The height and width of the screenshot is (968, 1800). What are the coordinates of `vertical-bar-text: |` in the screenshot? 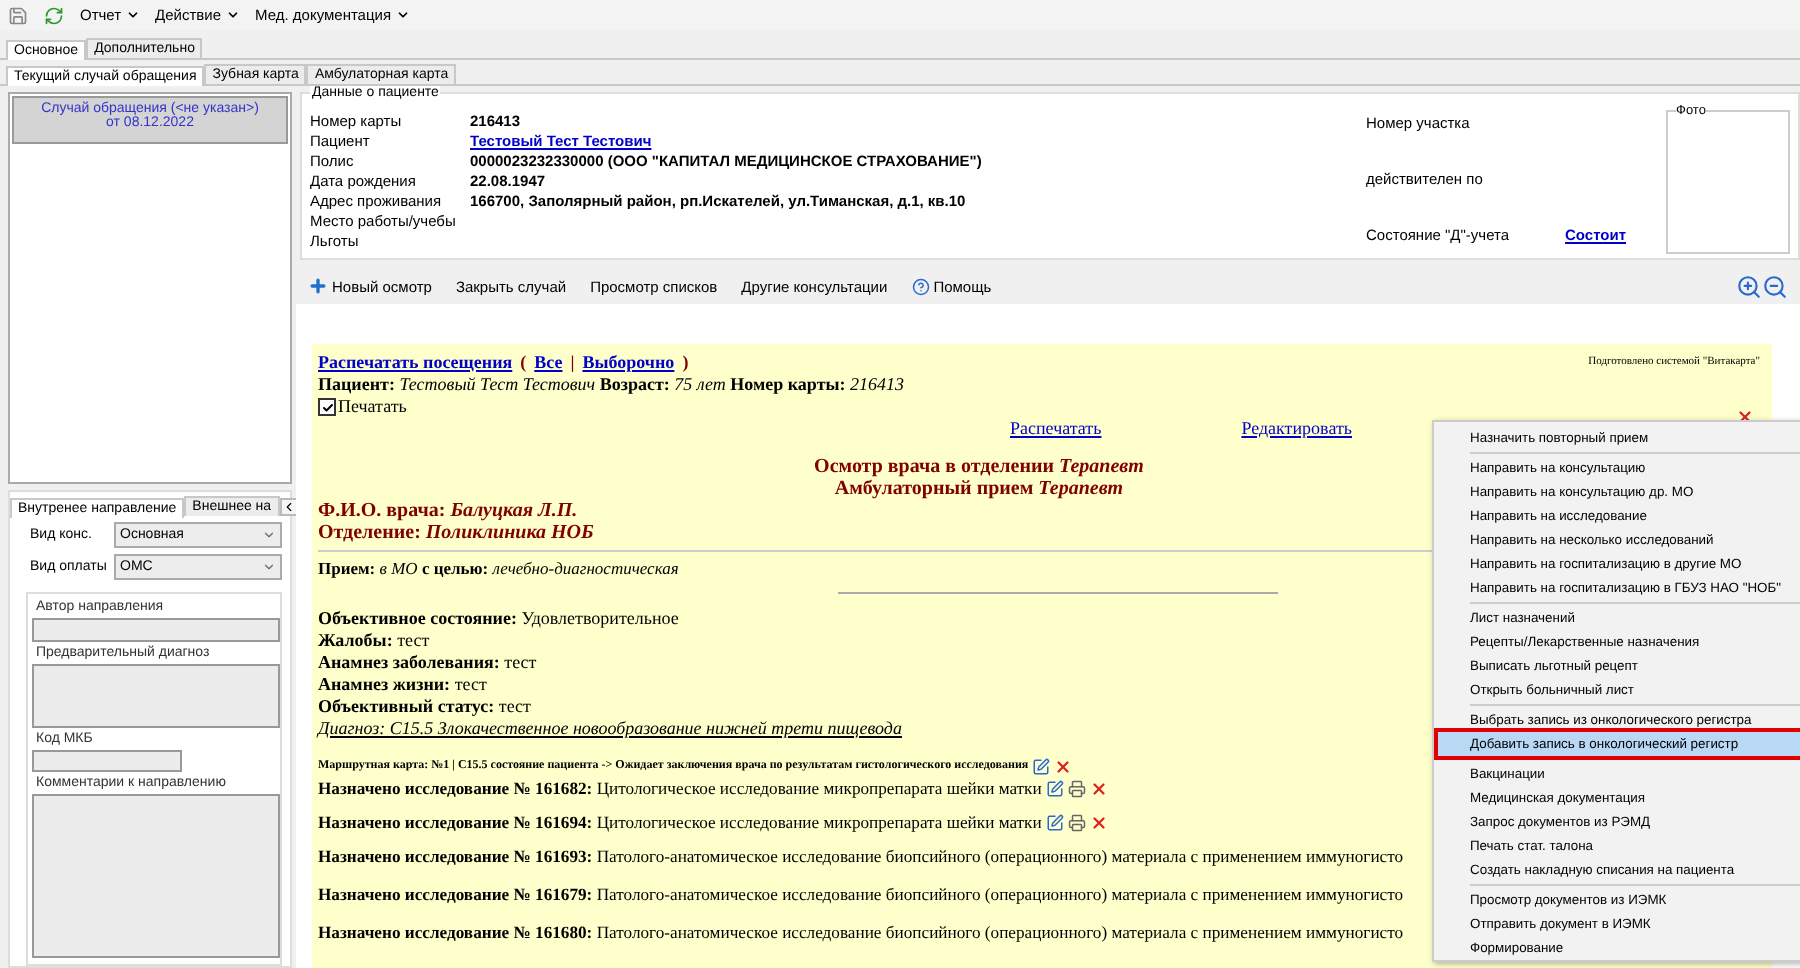 It's located at (572, 363).